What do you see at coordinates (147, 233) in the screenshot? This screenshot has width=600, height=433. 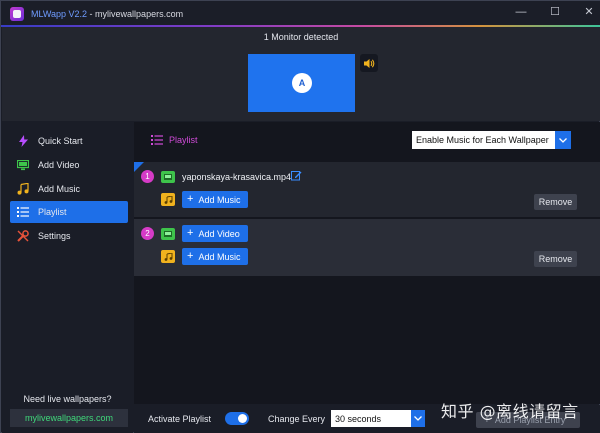 I see `entry-number: 2` at bounding box center [147, 233].